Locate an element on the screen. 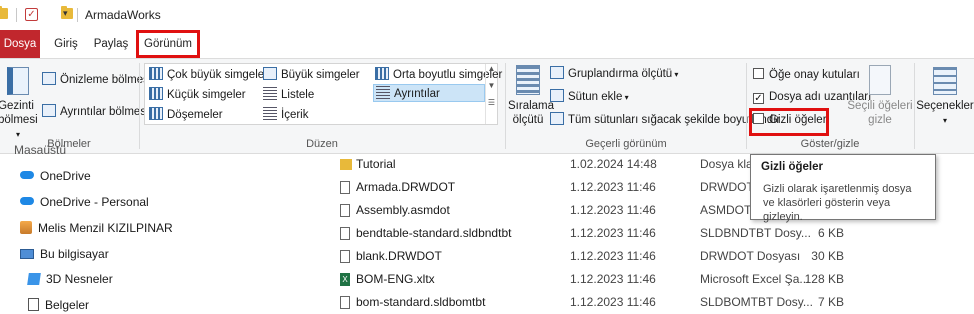 This screenshot has width=974, height=314. navigation-pane-button: Gezinti bölmesi ▾ is located at coordinates (19, 104).